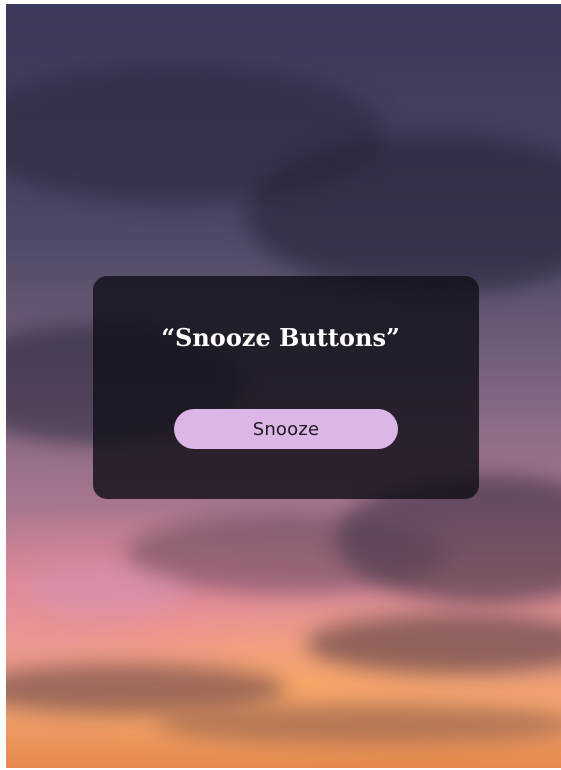 Image resolution: width=561 pixels, height=770 pixels. I want to click on dialog-title: “Snooze Buttons”, so click(280, 337).